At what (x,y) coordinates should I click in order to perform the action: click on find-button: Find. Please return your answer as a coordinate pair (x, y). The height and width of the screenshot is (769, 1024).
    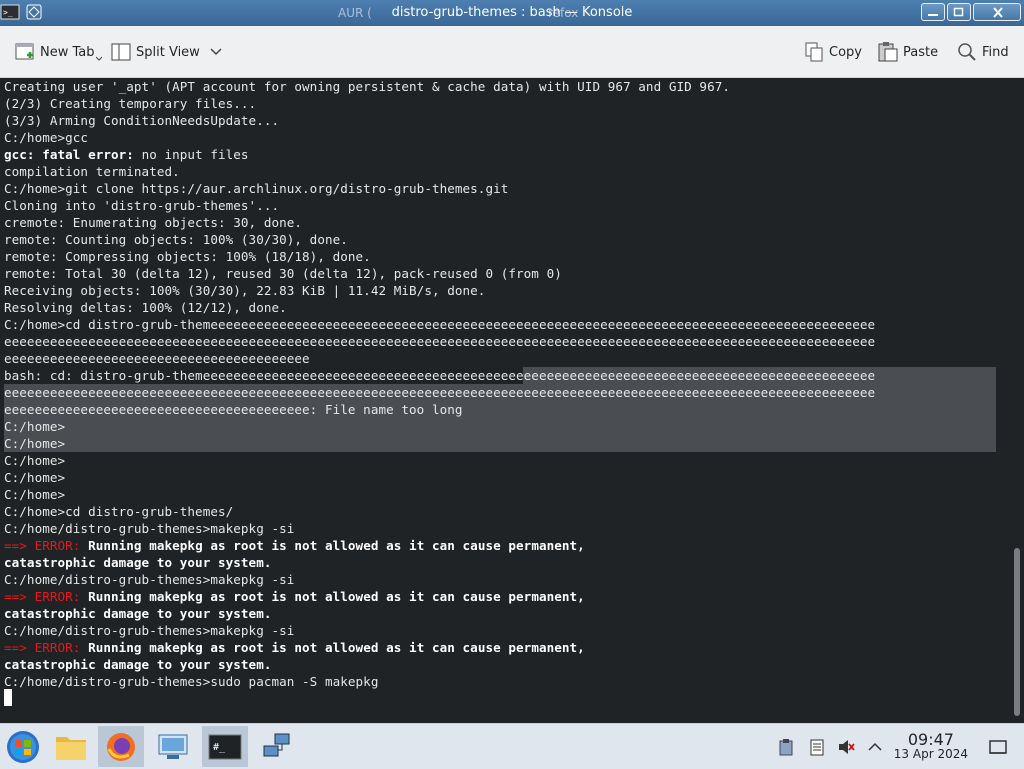
    Looking at the image, I should click on (982, 52).